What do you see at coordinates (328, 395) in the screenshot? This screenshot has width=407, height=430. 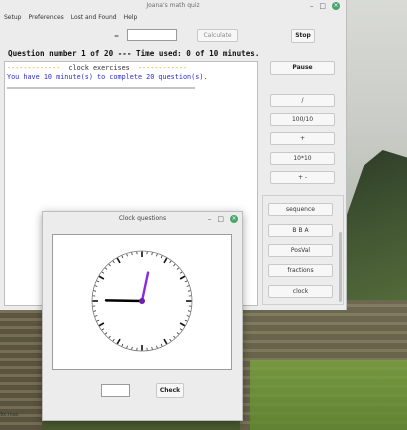 I see `background-grass` at bounding box center [328, 395].